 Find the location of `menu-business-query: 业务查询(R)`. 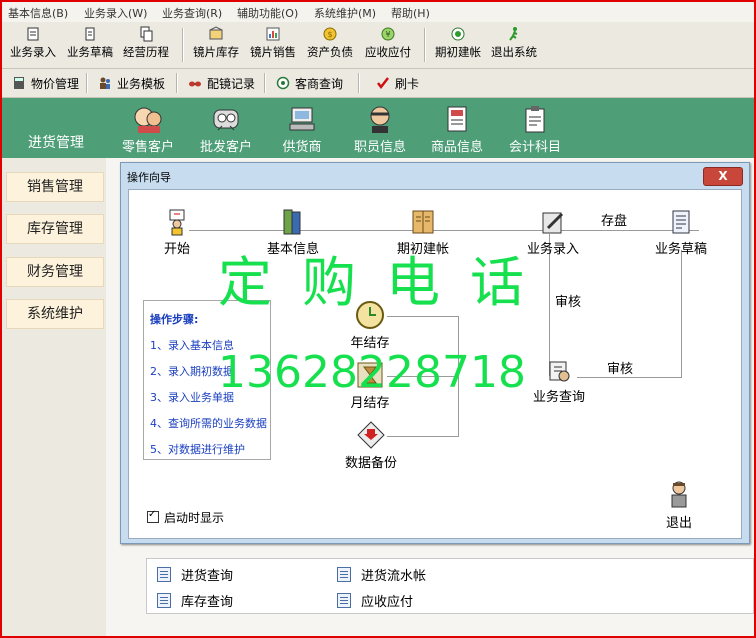

menu-business-query: 业务查询(R) is located at coordinates (192, 13).